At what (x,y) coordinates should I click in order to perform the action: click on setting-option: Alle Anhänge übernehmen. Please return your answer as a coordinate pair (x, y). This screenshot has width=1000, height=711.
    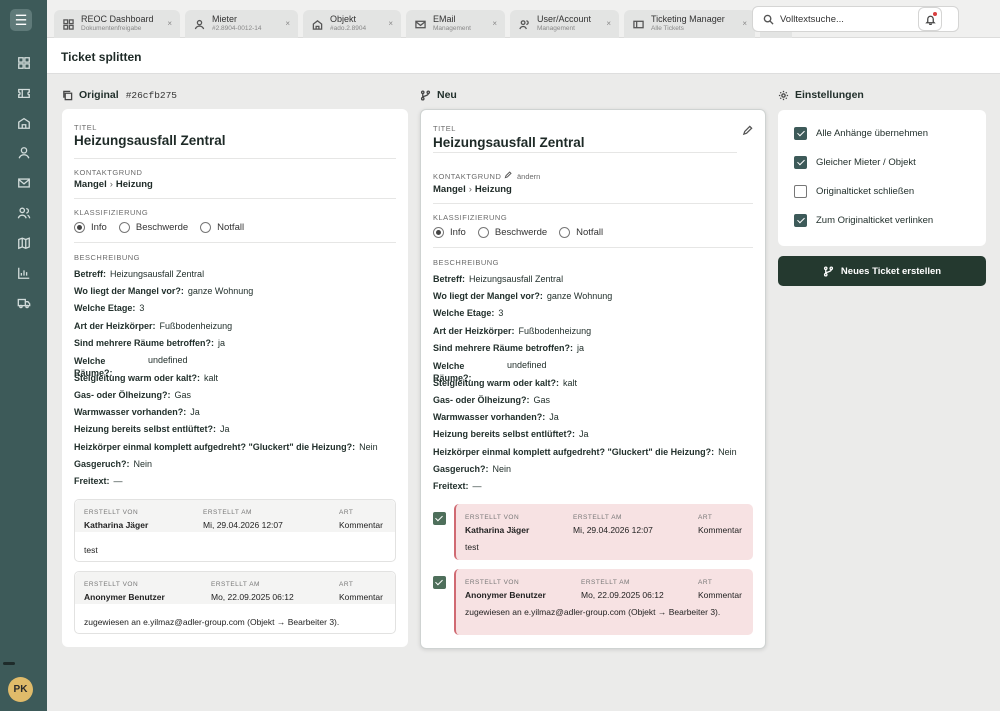
    Looking at the image, I should click on (861, 133).